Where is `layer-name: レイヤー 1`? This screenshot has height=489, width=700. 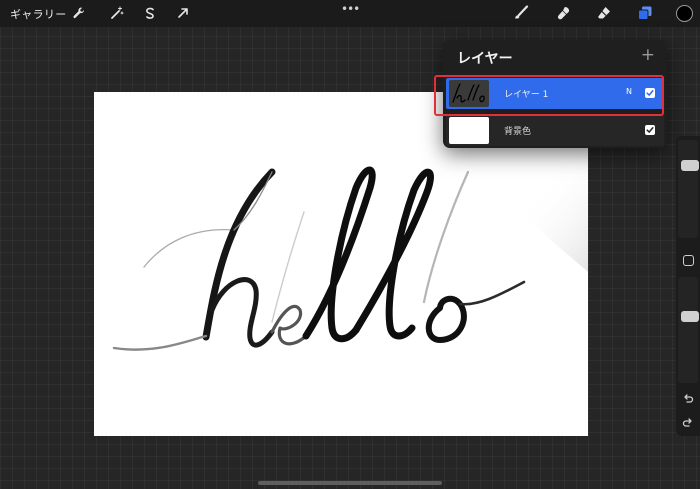
layer-name: レイヤー 1 is located at coordinates (526, 95).